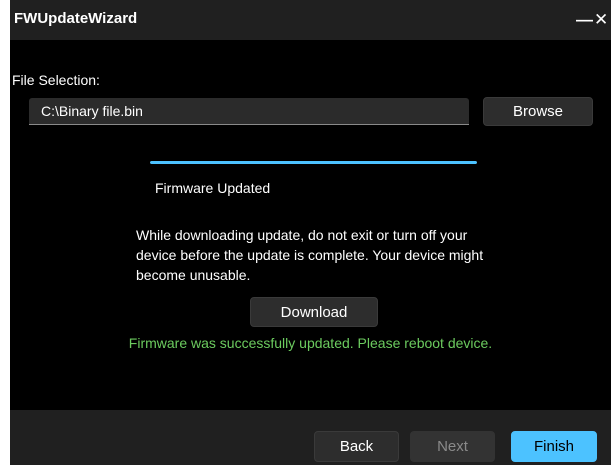  Describe the element at coordinates (310, 20) in the screenshot. I see `title-bar: FWUpdateWizard — ✕` at that location.